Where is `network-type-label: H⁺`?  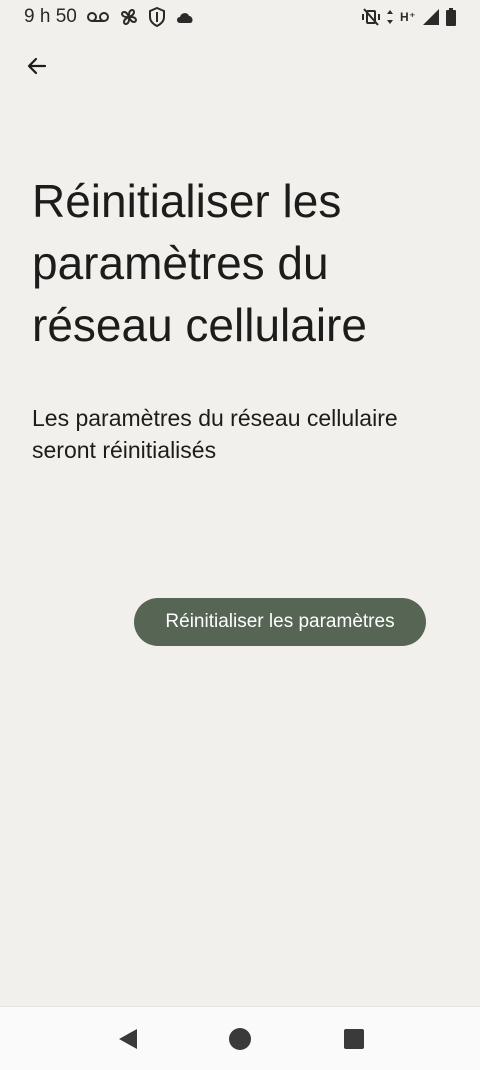 network-type-label: H⁺ is located at coordinates (408, 17).